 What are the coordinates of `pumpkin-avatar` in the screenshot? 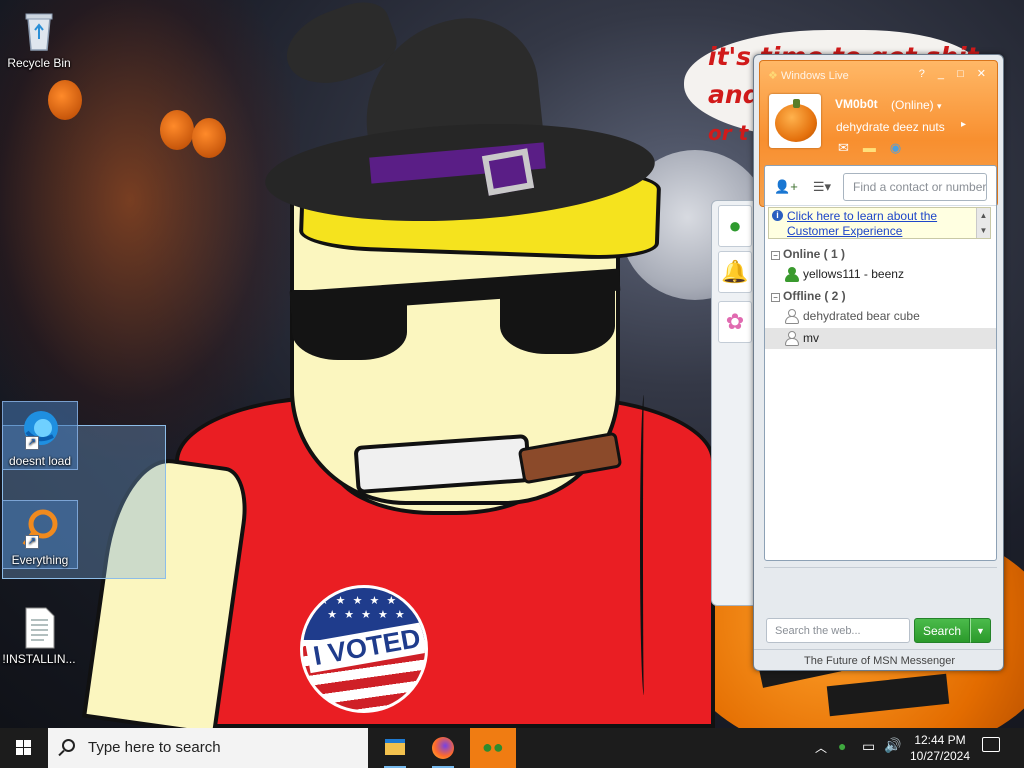 It's located at (796, 123).